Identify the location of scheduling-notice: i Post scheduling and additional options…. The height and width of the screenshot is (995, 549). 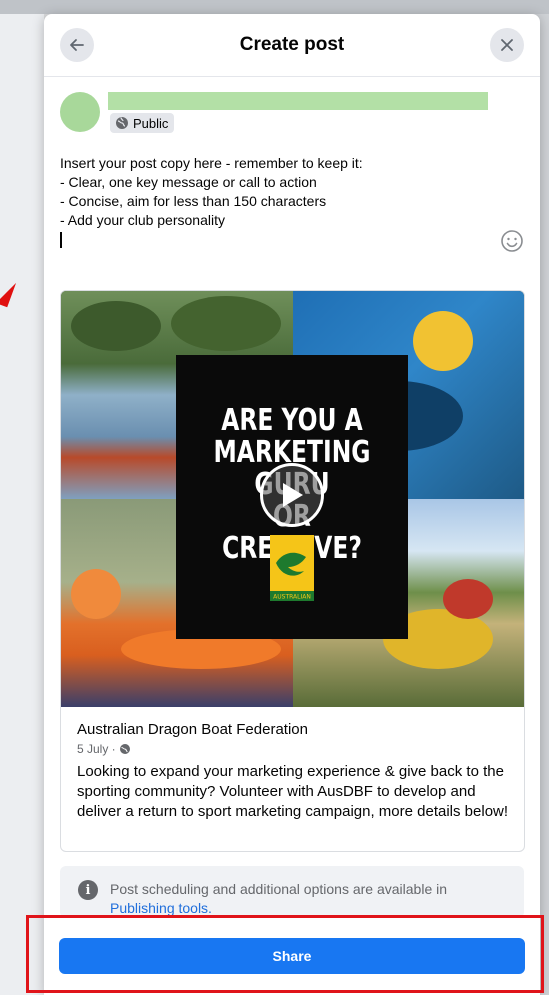
(292, 892).